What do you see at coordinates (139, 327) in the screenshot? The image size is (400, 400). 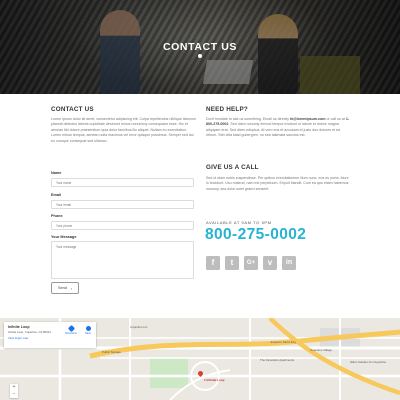 I see `map-street-label: Cupertino Inn` at bounding box center [139, 327].